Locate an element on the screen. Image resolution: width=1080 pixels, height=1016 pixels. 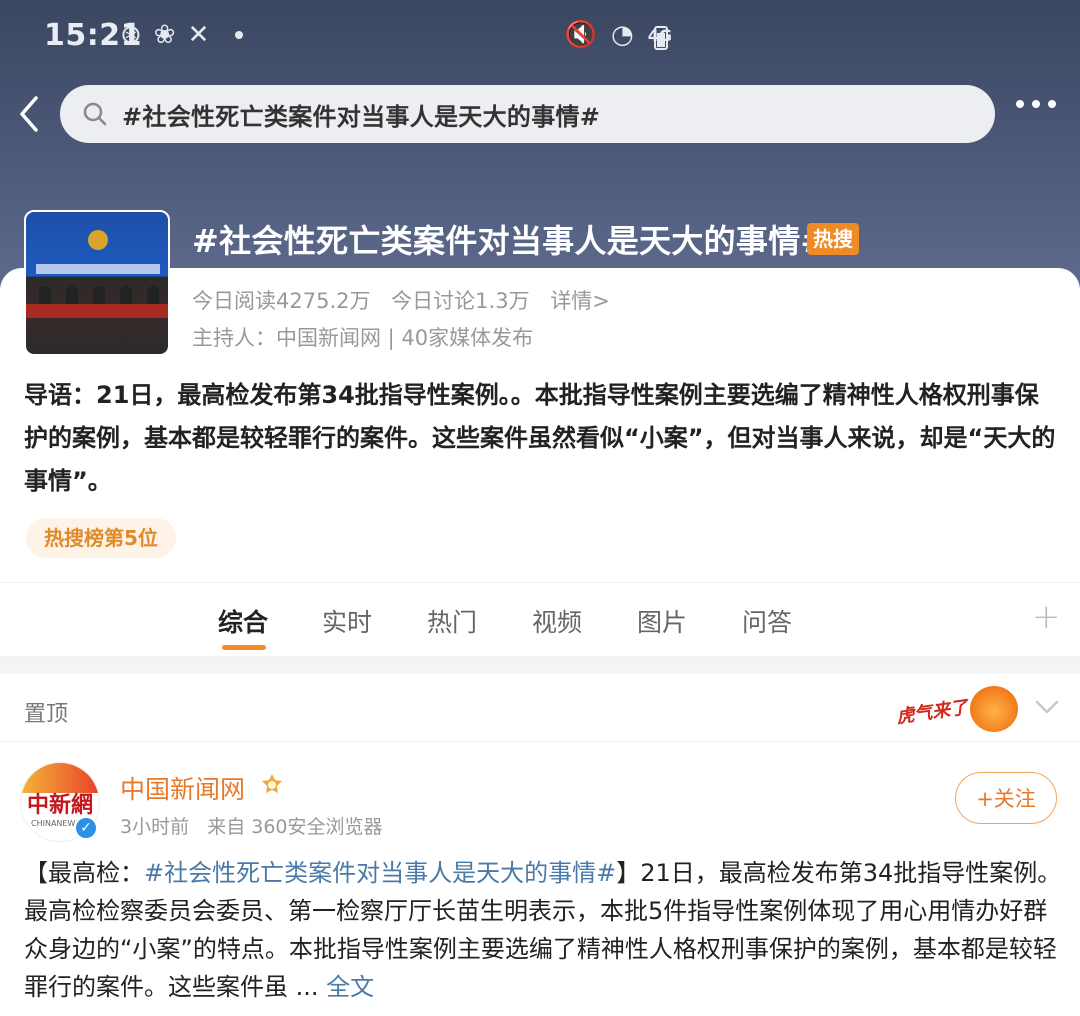
post-source: 来自 360安全浏览器 is located at coordinates (295, 827).